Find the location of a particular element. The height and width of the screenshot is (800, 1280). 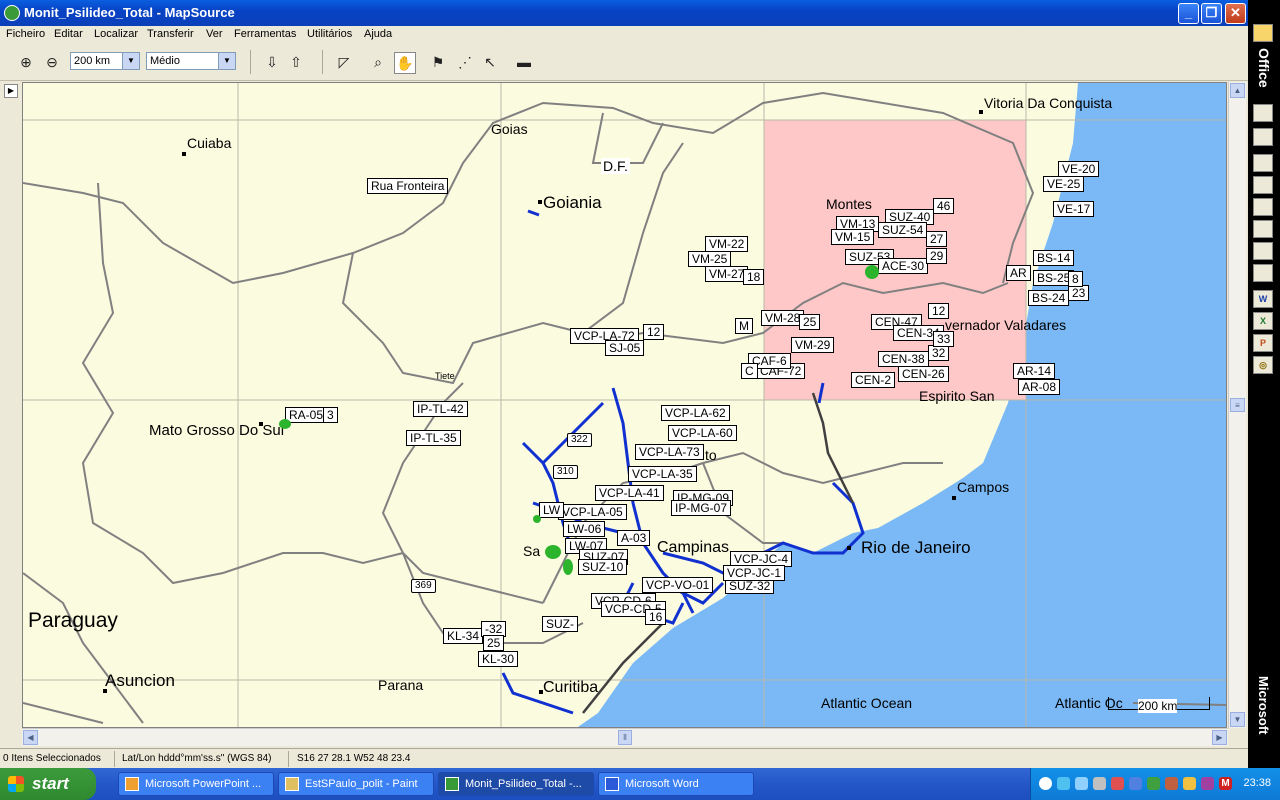

chevron-down-icon: ▼ is located at coordinates (130, 61).